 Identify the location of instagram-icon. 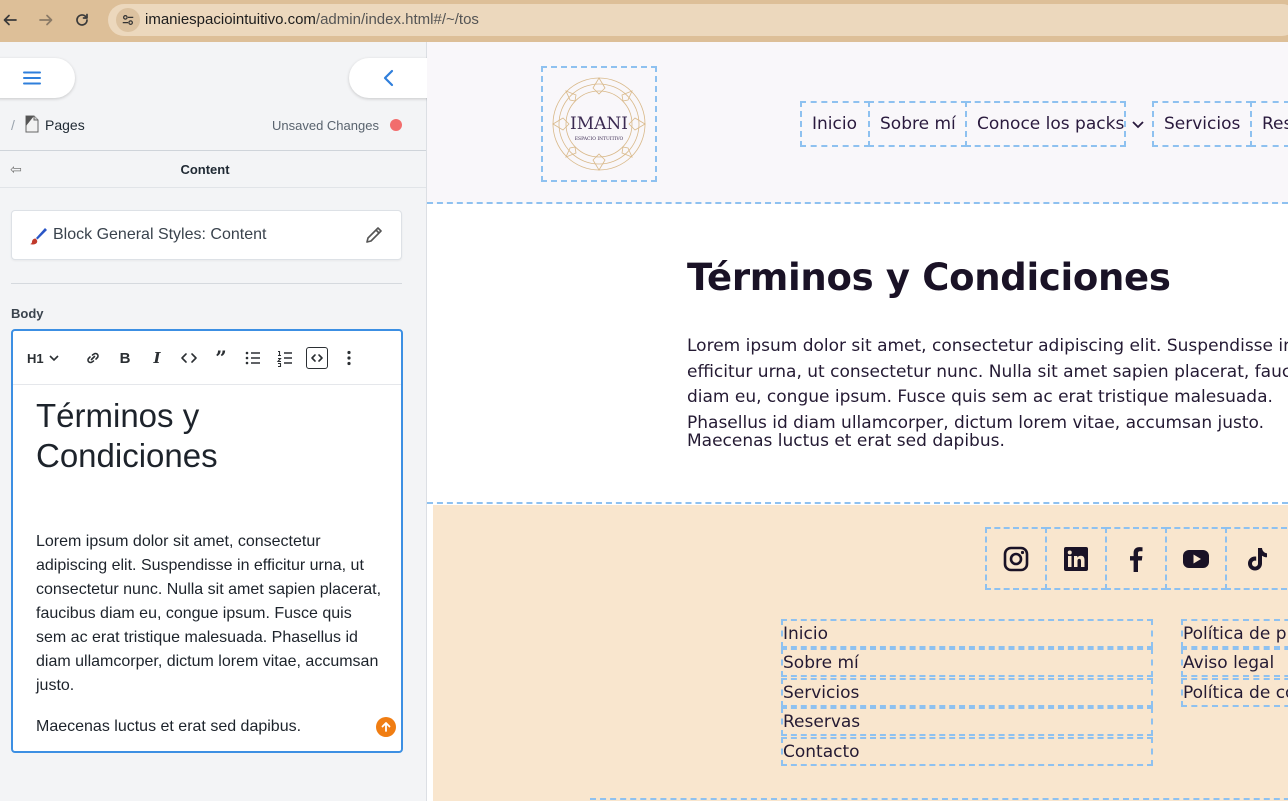
(1016, 558).